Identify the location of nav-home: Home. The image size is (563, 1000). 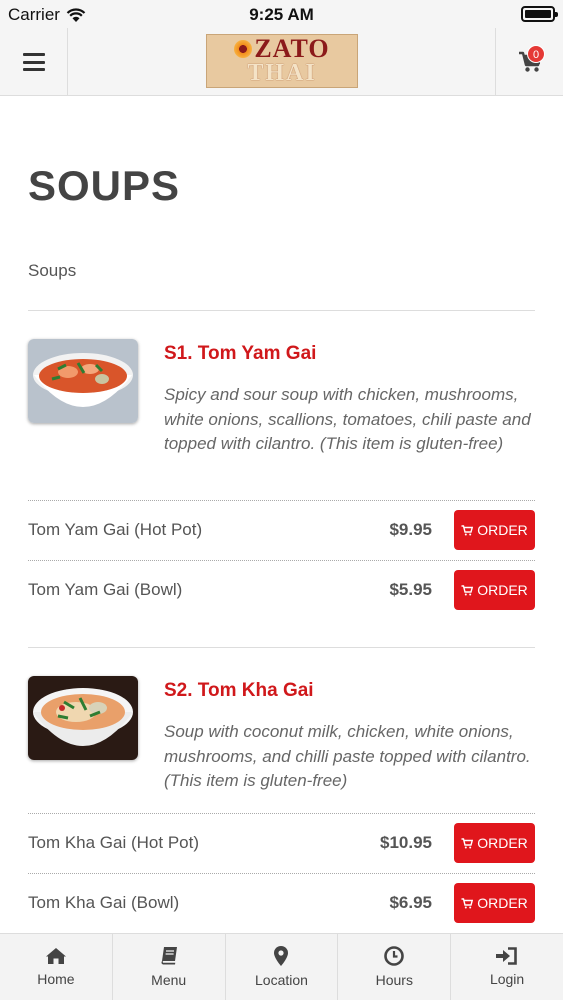
(56, 967).